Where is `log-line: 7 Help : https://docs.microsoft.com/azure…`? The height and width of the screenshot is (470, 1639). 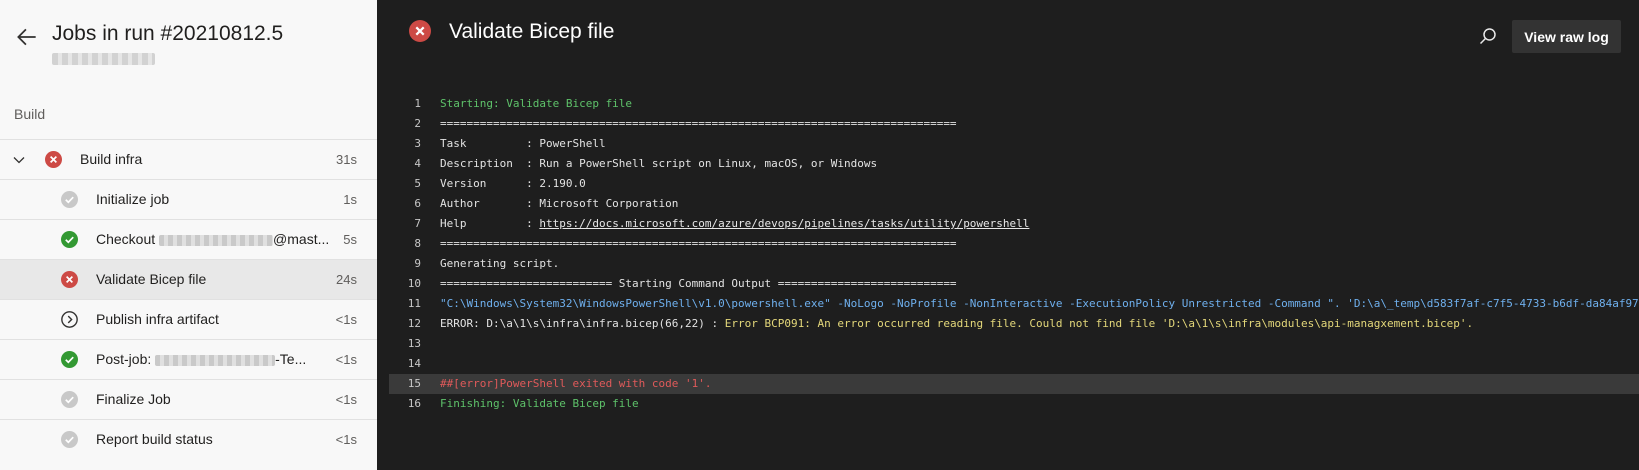
log-line: 7 Help : https://docs.microsoft.com/azure… is located at coordinates (1014, 224).